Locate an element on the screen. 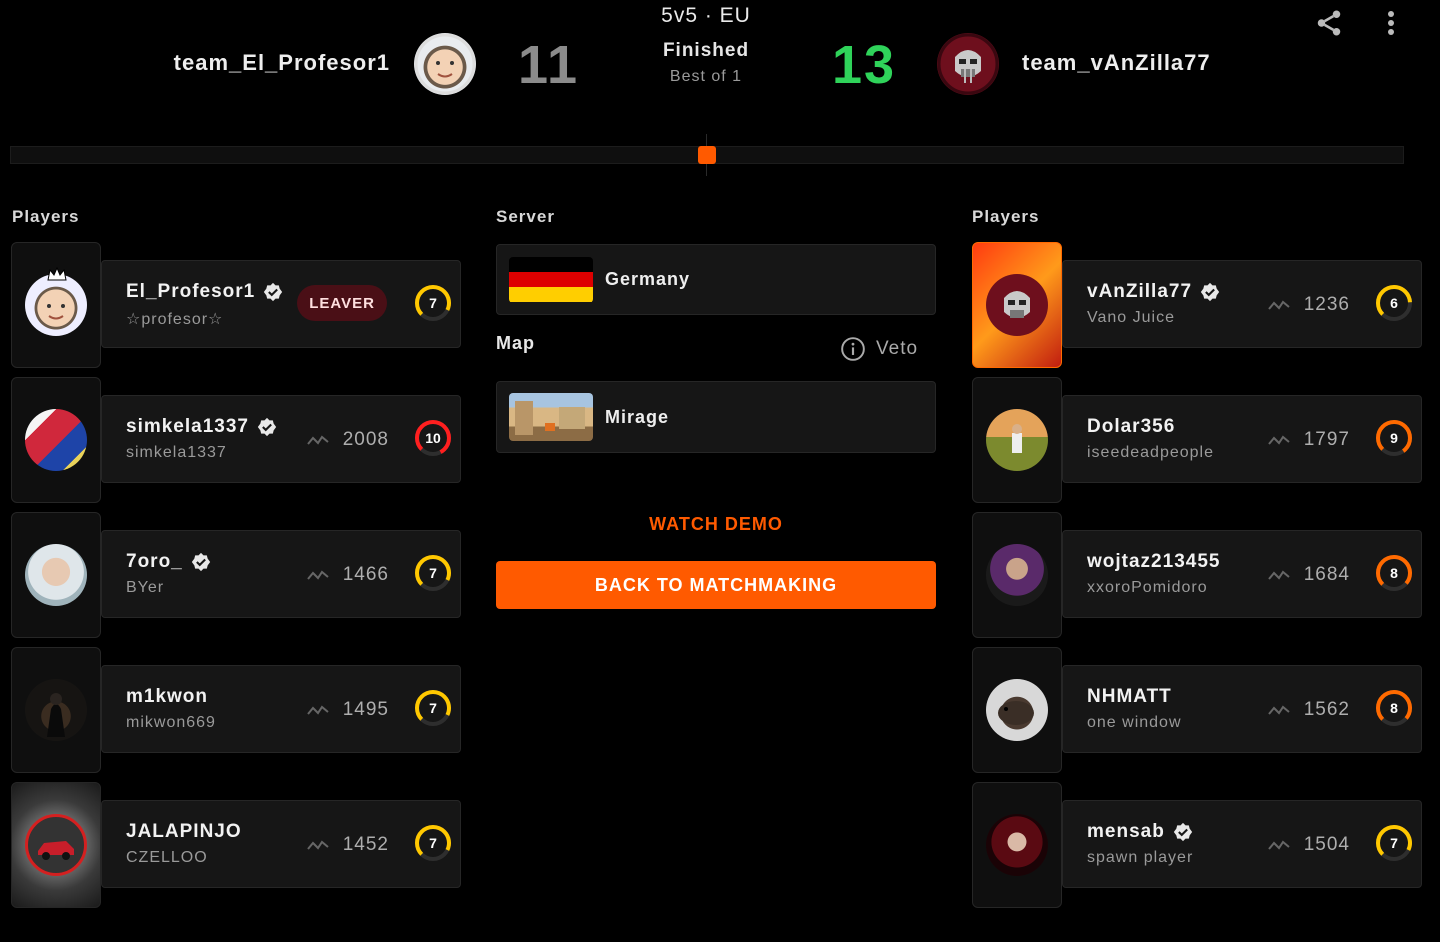  player-name-row: Dolar356 is located at coordinates (1131, 427).